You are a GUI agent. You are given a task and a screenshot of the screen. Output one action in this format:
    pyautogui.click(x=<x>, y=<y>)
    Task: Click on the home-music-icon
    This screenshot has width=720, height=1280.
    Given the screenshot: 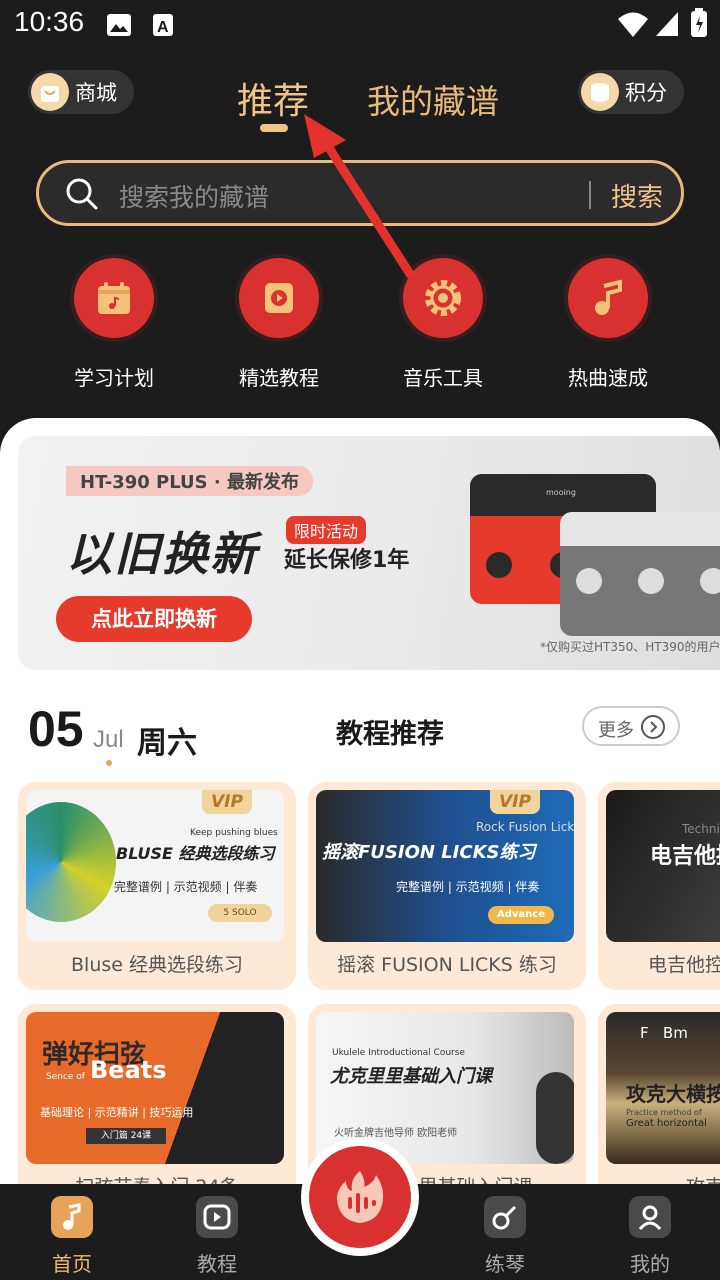 What is the action you would take?
    pyautogui.click(x=72, y=1217)
    